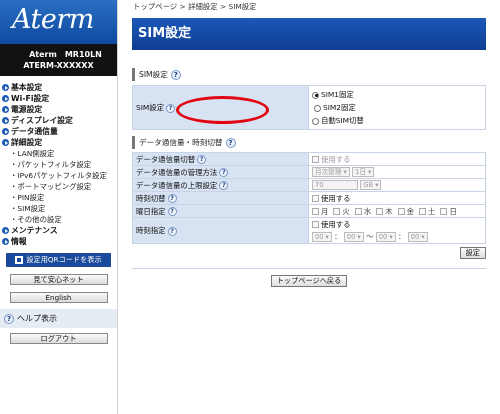 This screenshot has height=414, width=500. Describe the element at coordinates (309, 142) in the screenshot. I see `section-heading: データ通信量・時刻切替?` at that location.